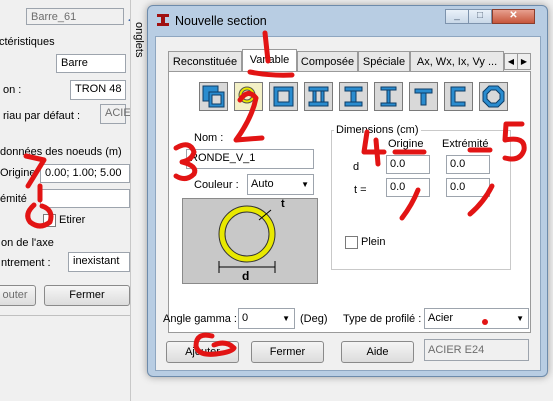  Describe the element at coordinates (185, 162) in the screenshot. I see `annotation-3-stroke` at that location.